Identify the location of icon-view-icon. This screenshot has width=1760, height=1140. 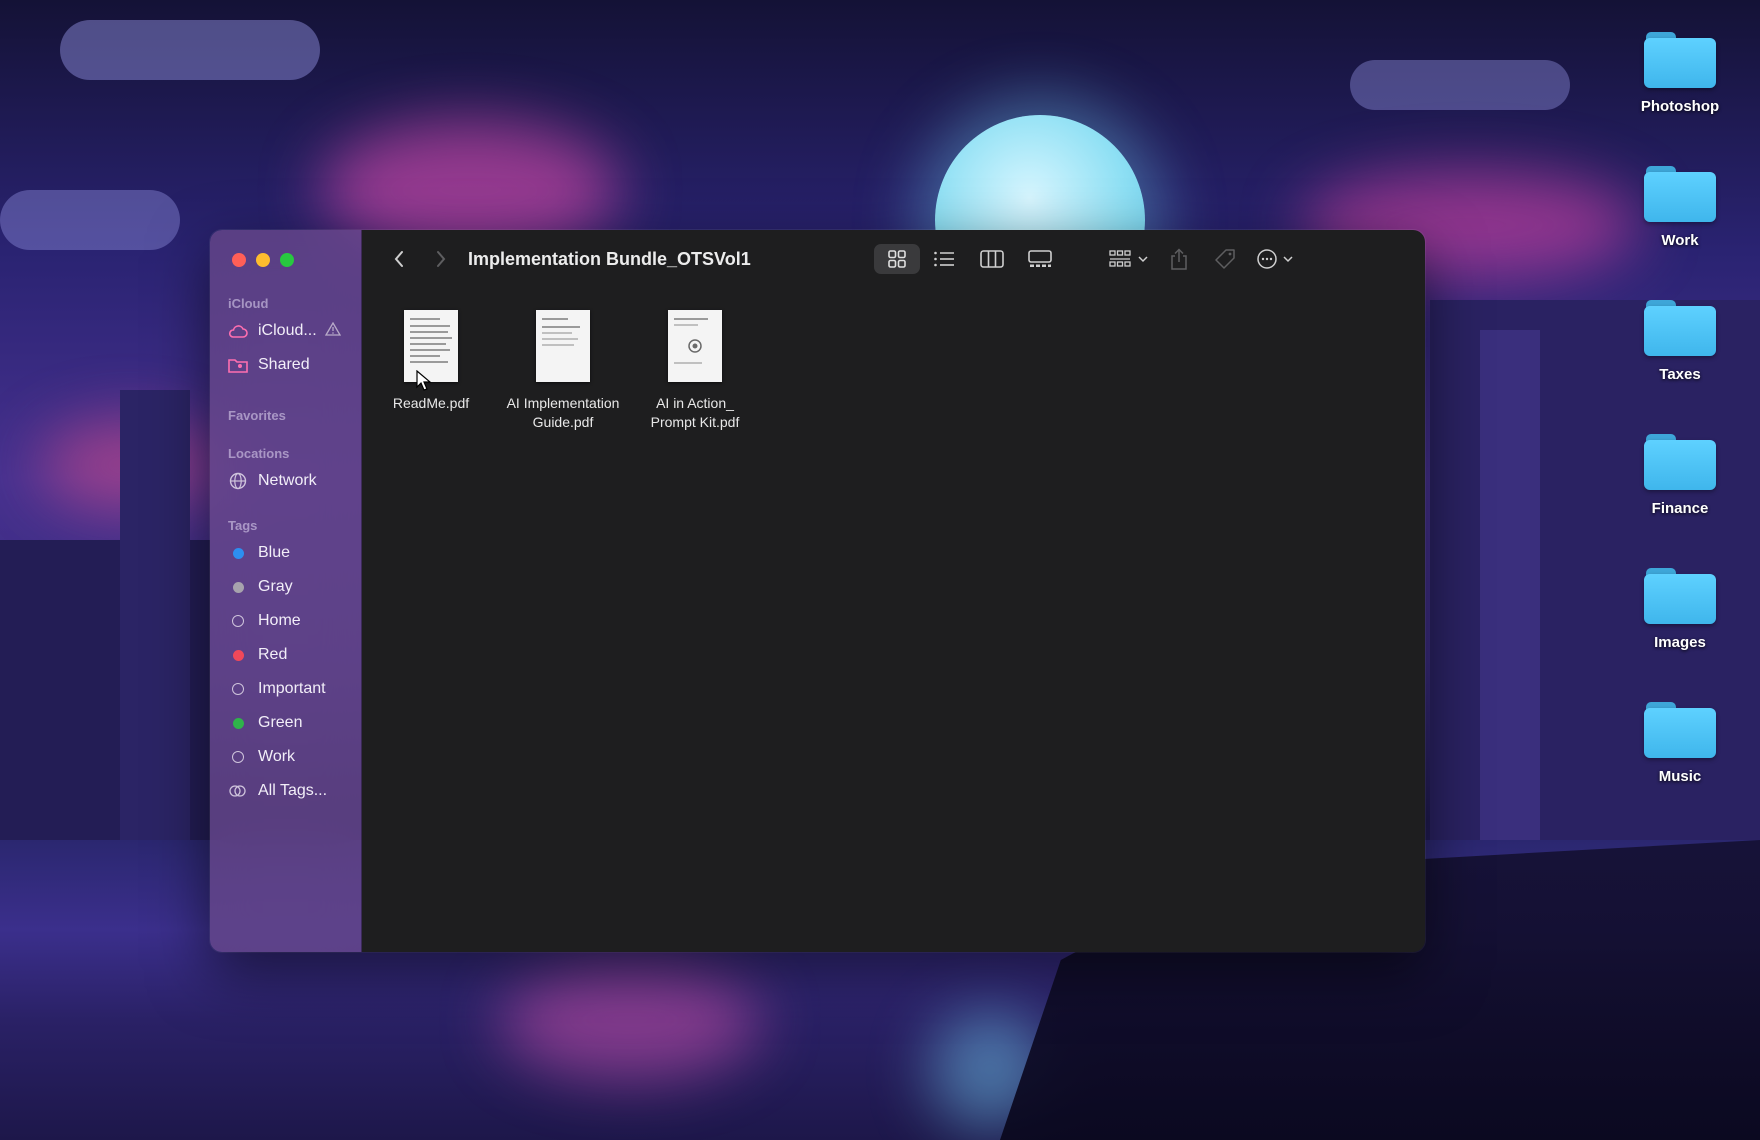
(897, 259).